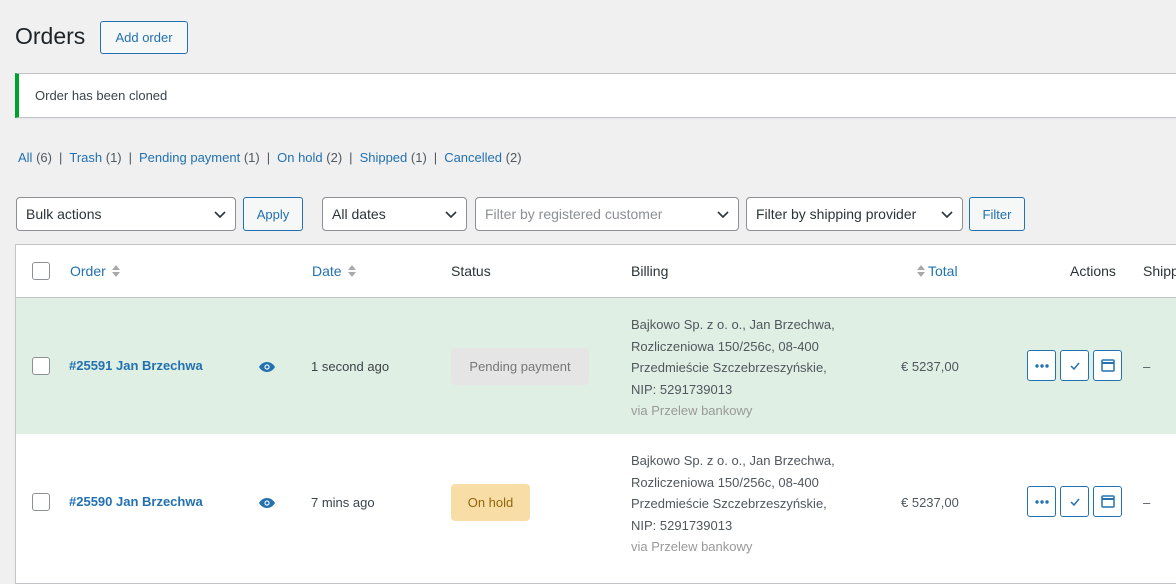 This screenshot has height=584, width=1176. Describe the element at coordinates (854, 214) in the screenshot. I see `shipping-provider-select: Filter by shipping provider` at that location.